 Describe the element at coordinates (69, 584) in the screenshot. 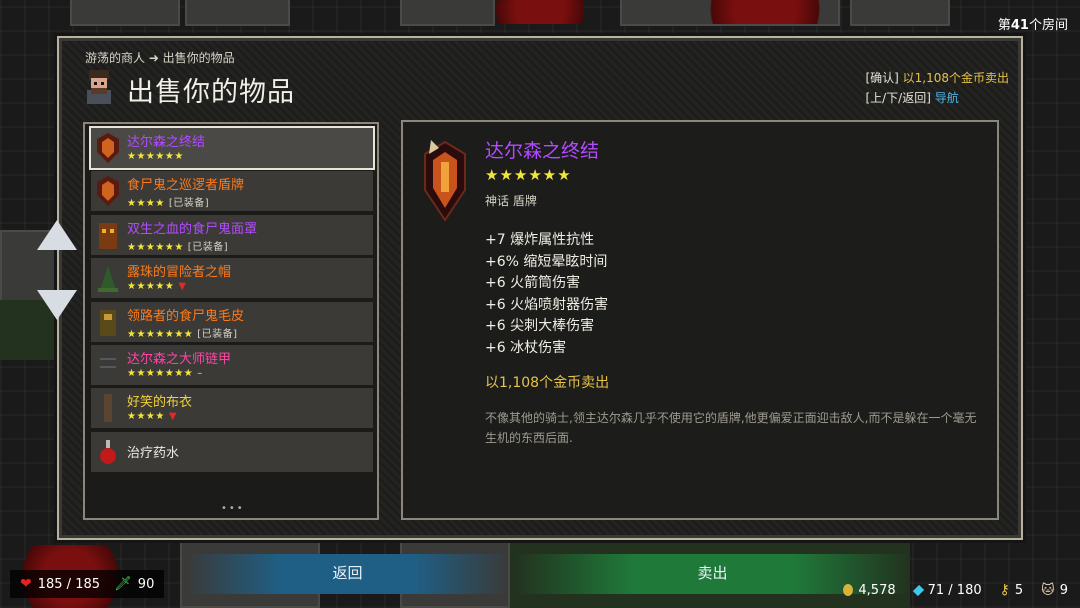

I see `health-value: 185 / 185` at that location.